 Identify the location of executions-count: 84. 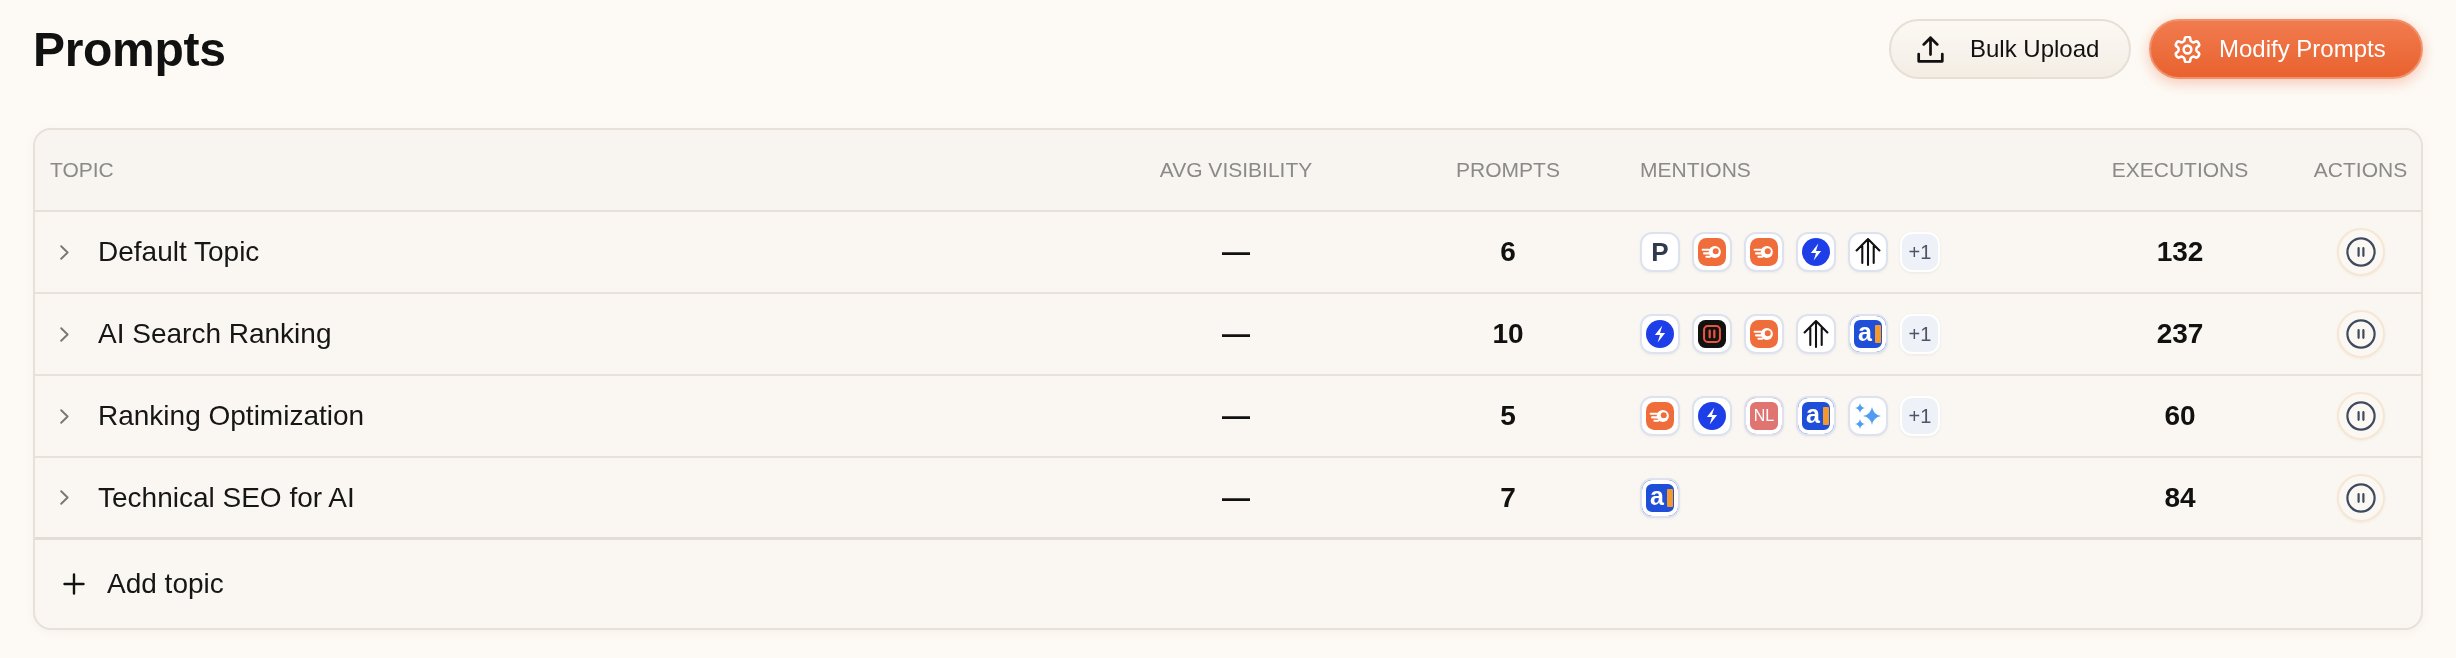
(2180, 497).